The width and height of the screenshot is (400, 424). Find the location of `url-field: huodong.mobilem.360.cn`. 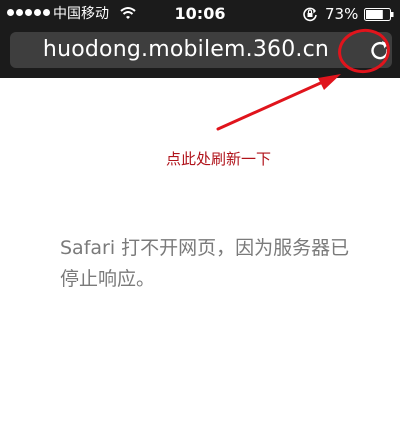

url-field: huodong.mobilem.360.cn is located at coordinates (201, 50).